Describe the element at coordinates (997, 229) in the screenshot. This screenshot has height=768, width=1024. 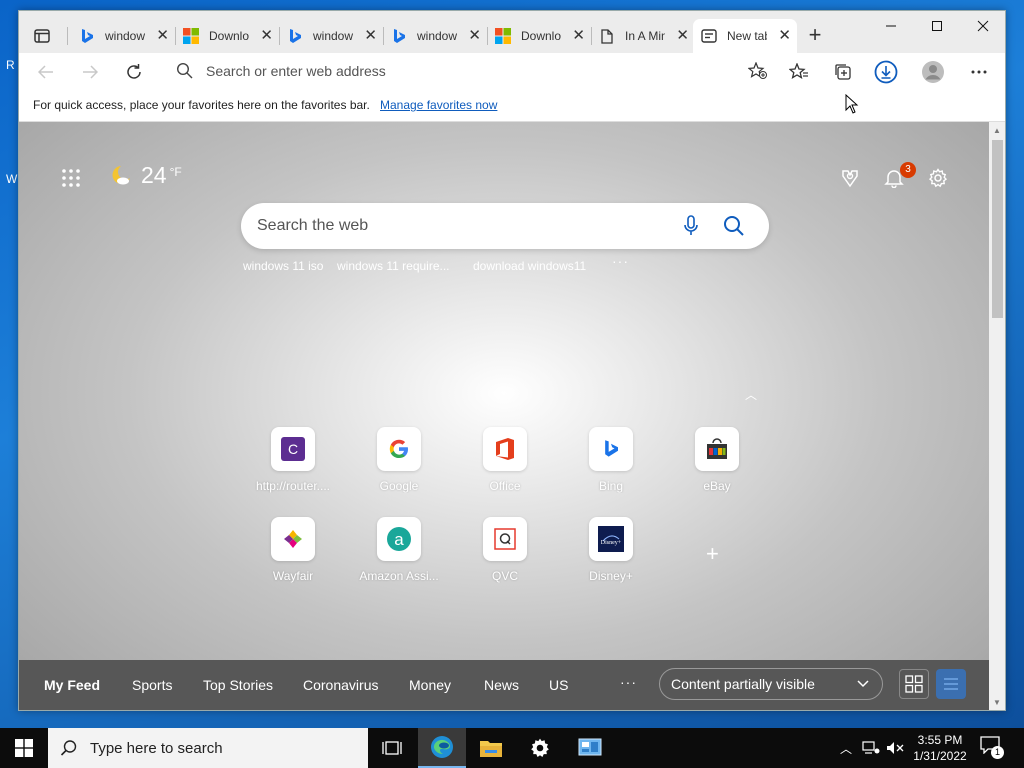
I see `scroll-thumb` at that location.